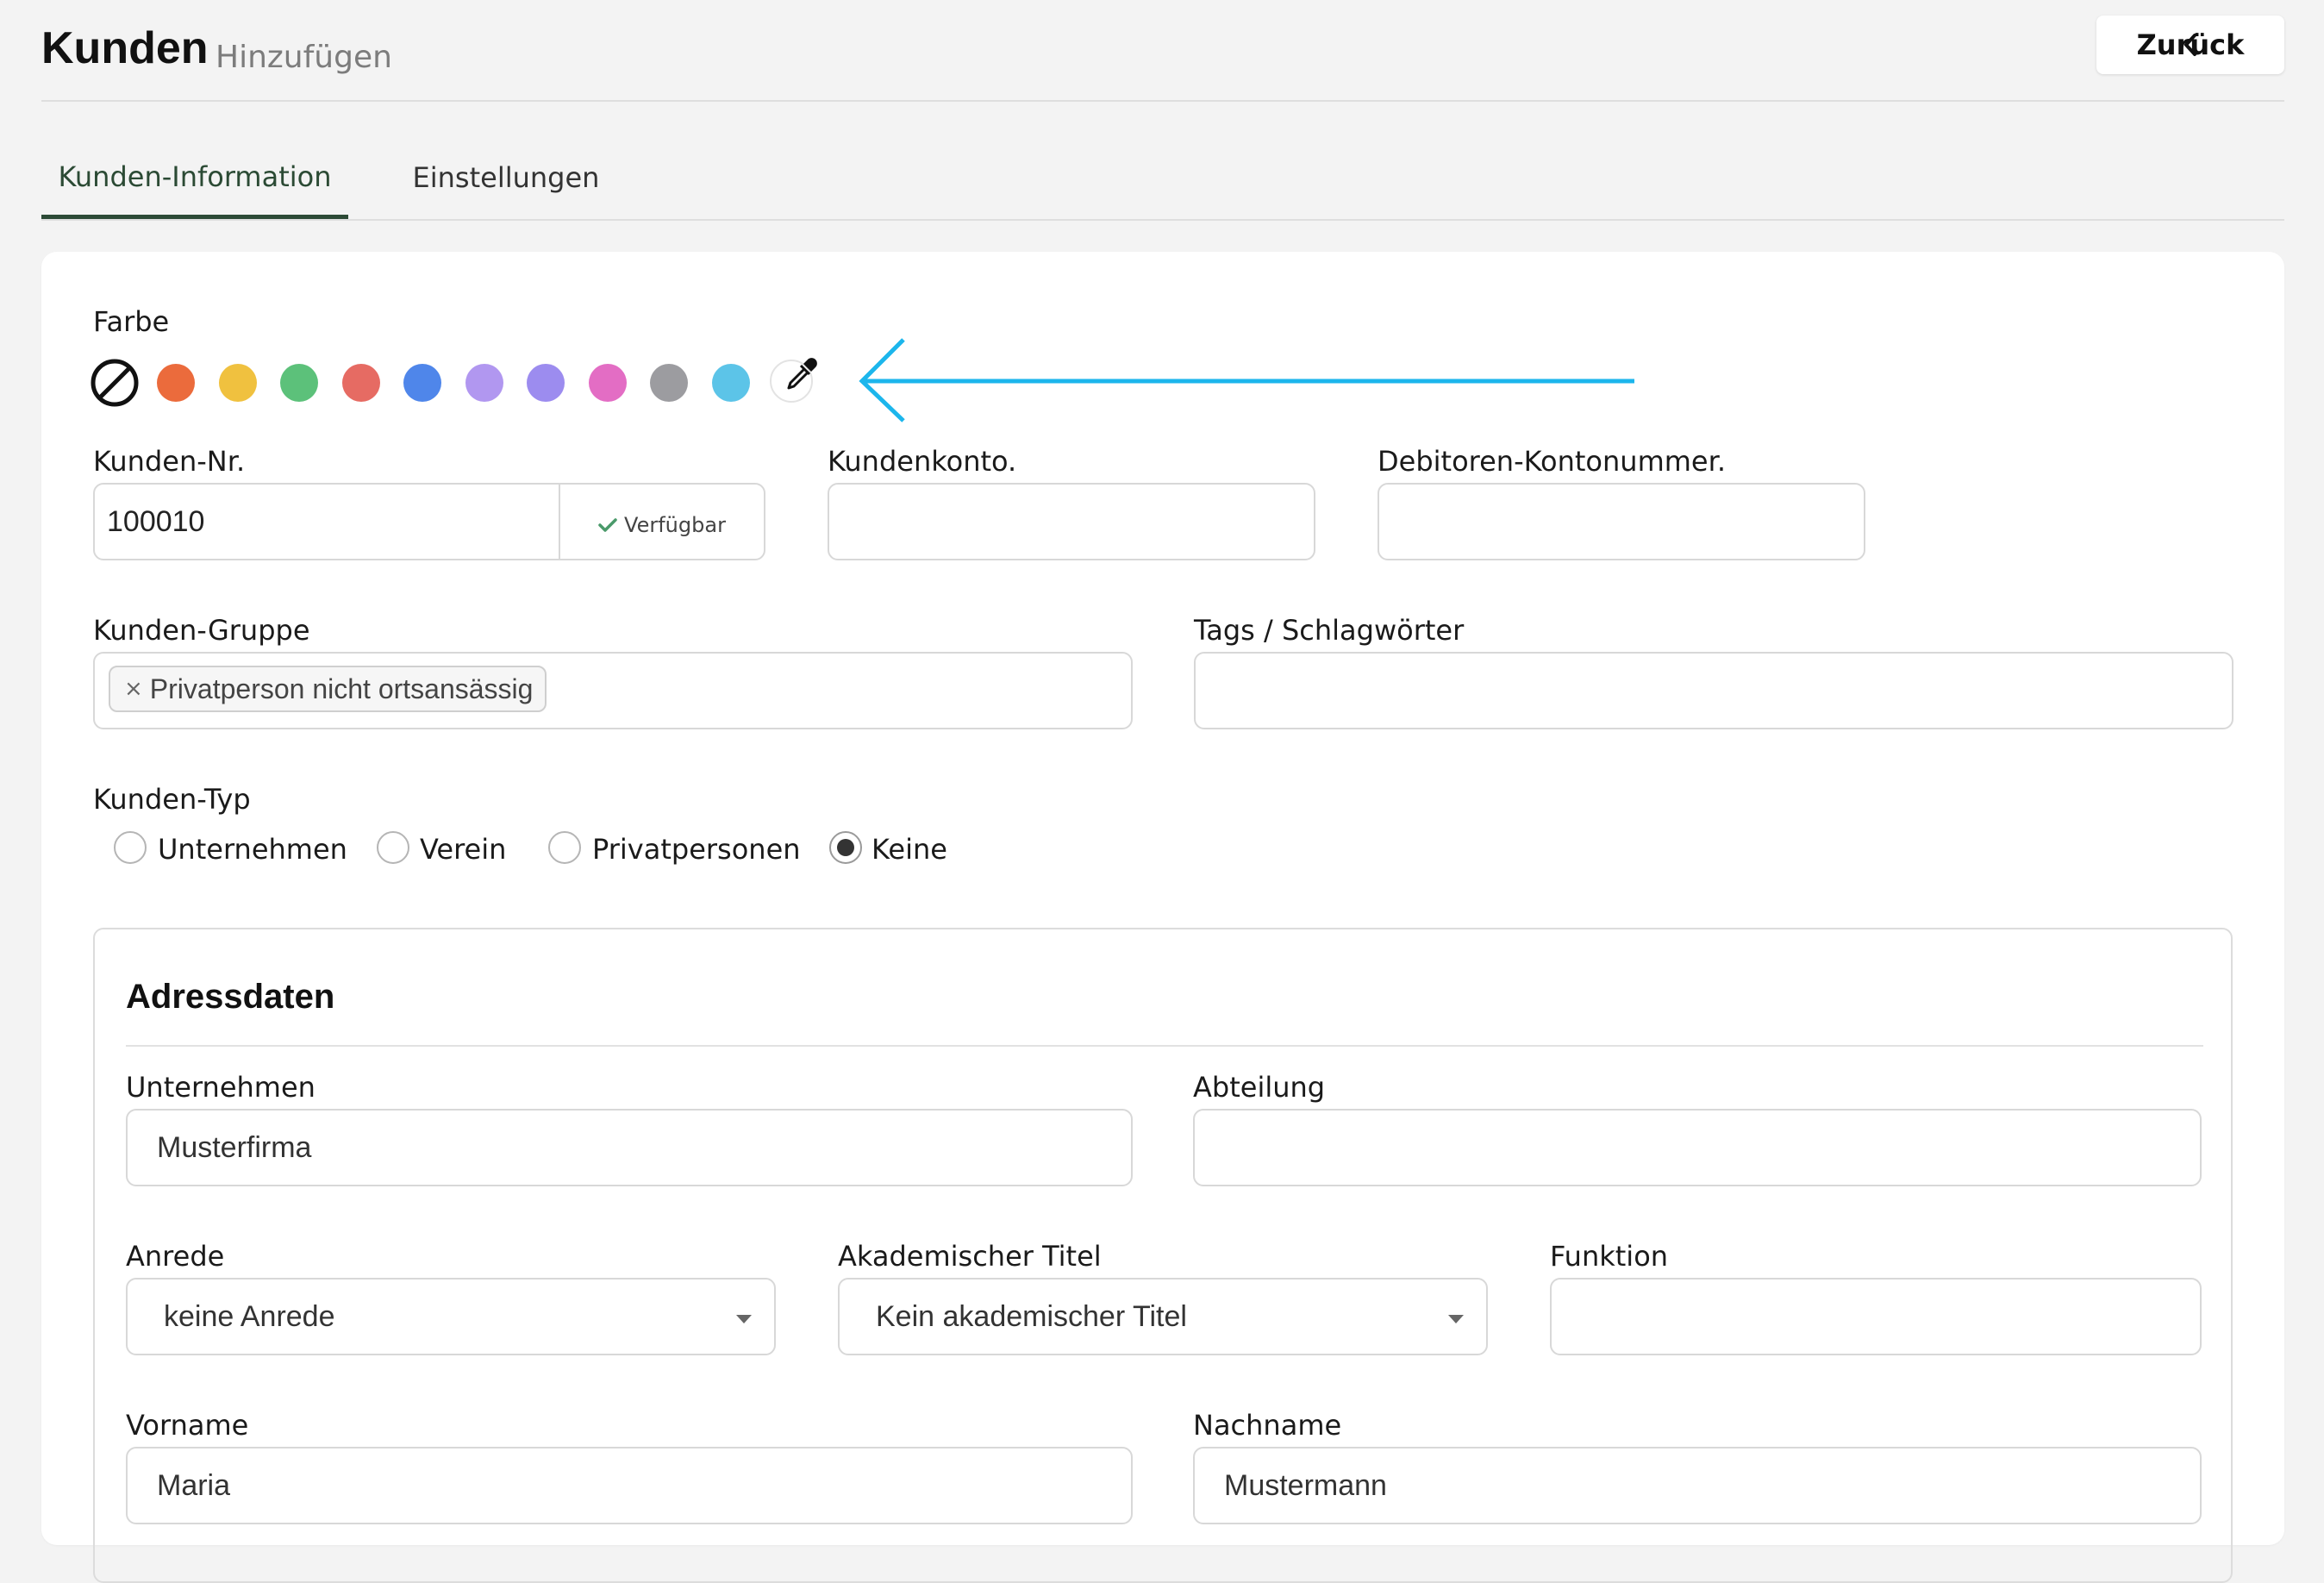 The width and height of the screenshot is (2324, 1583). What do you see at coordinates (463, 849) in the screenshot?
I see `radio-association-label: Verein` at bounding box center [463, 849].